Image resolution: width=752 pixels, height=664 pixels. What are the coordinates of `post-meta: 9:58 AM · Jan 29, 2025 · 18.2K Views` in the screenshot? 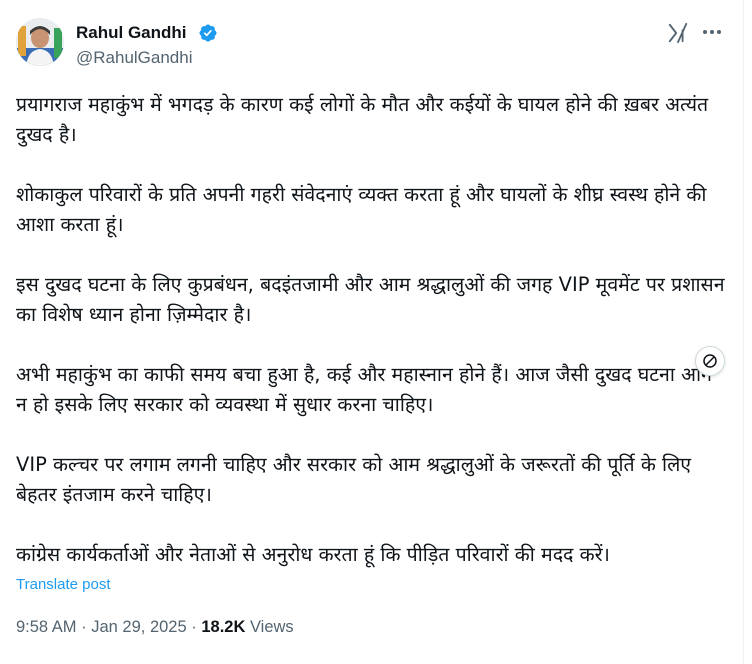 It's located at (155, 627).